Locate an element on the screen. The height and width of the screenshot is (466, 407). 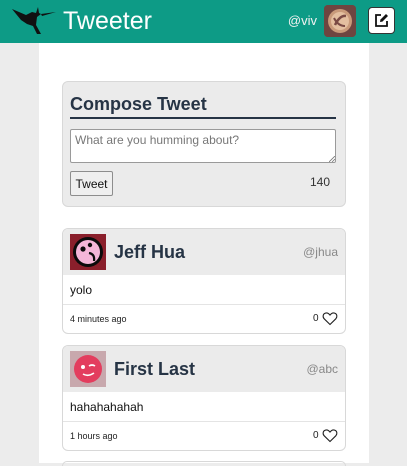
tweet-text: yolo is located at coordinates (81, 290).